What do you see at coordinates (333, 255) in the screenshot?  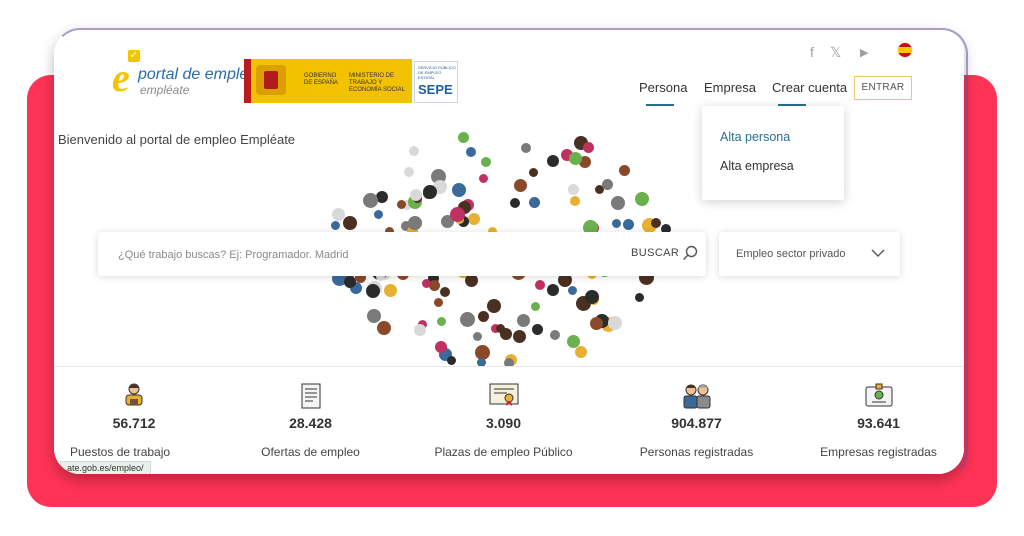 I see `search-input` at bounding box center [333, 255].